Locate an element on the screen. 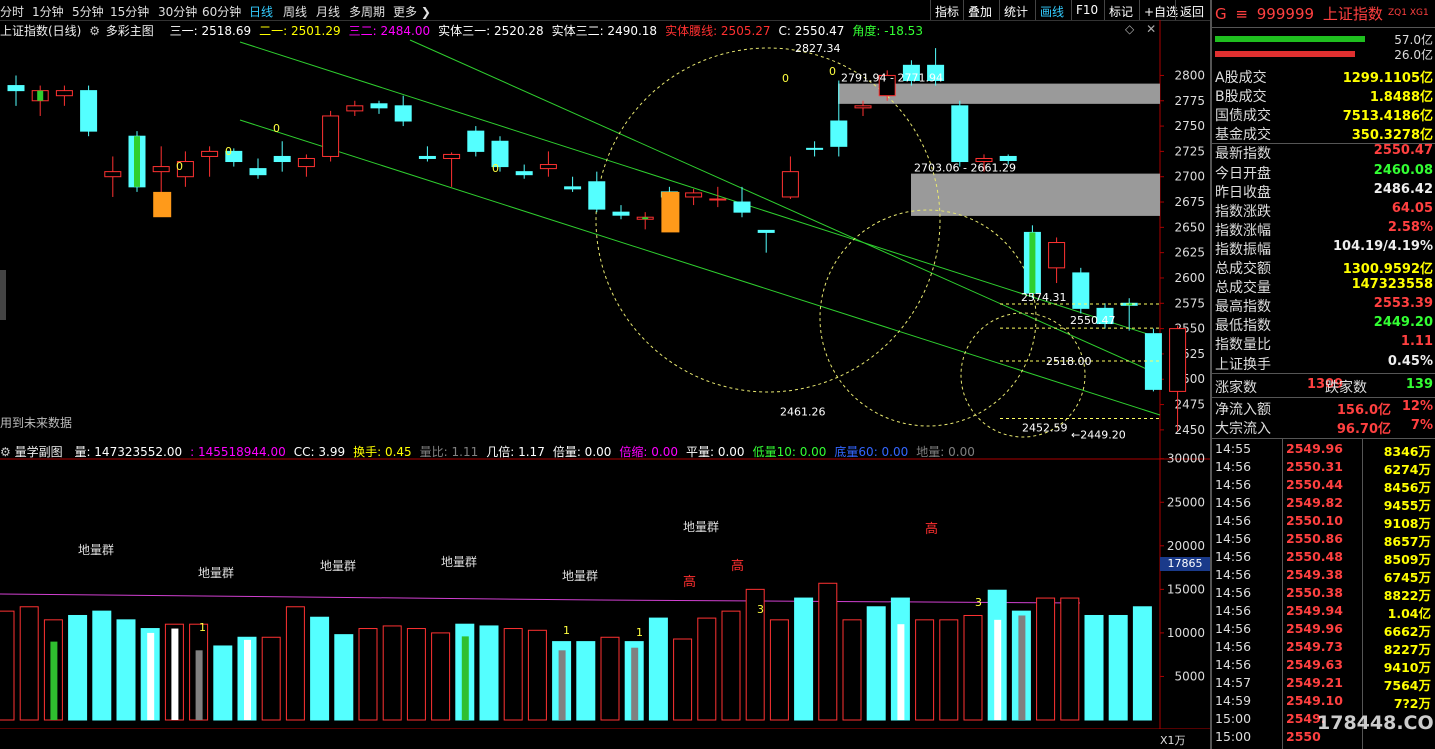  toolbar-button-0: 指标 is located at coordinates (947, 11).